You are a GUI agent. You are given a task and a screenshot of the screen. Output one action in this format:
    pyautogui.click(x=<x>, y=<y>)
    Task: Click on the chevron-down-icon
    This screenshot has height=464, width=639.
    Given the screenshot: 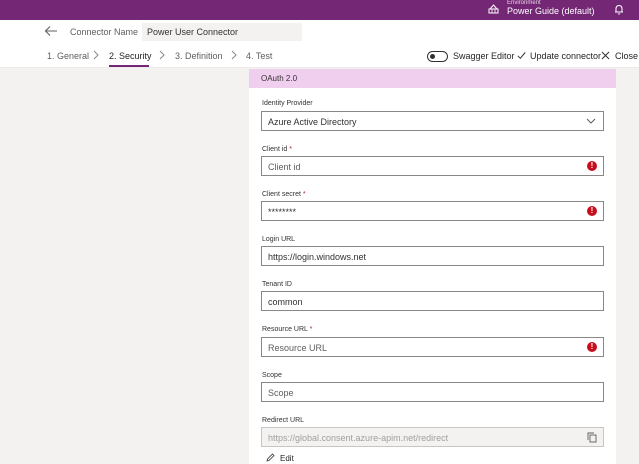 What is the action you would take?
    pyautogui.click(x=591, y=121)
    